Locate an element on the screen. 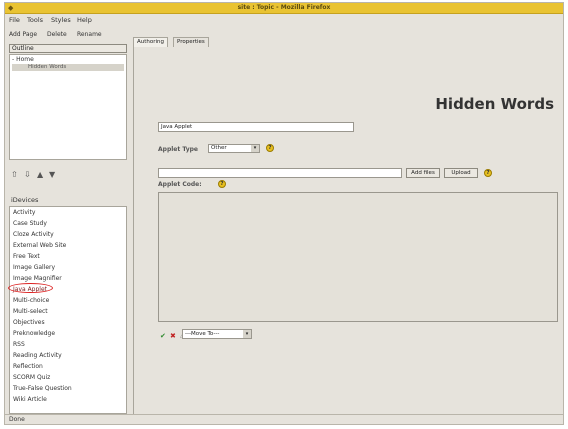 This screenshot has width=568, height=429. menu-tools: Tools is located at coordinates (35, 20).